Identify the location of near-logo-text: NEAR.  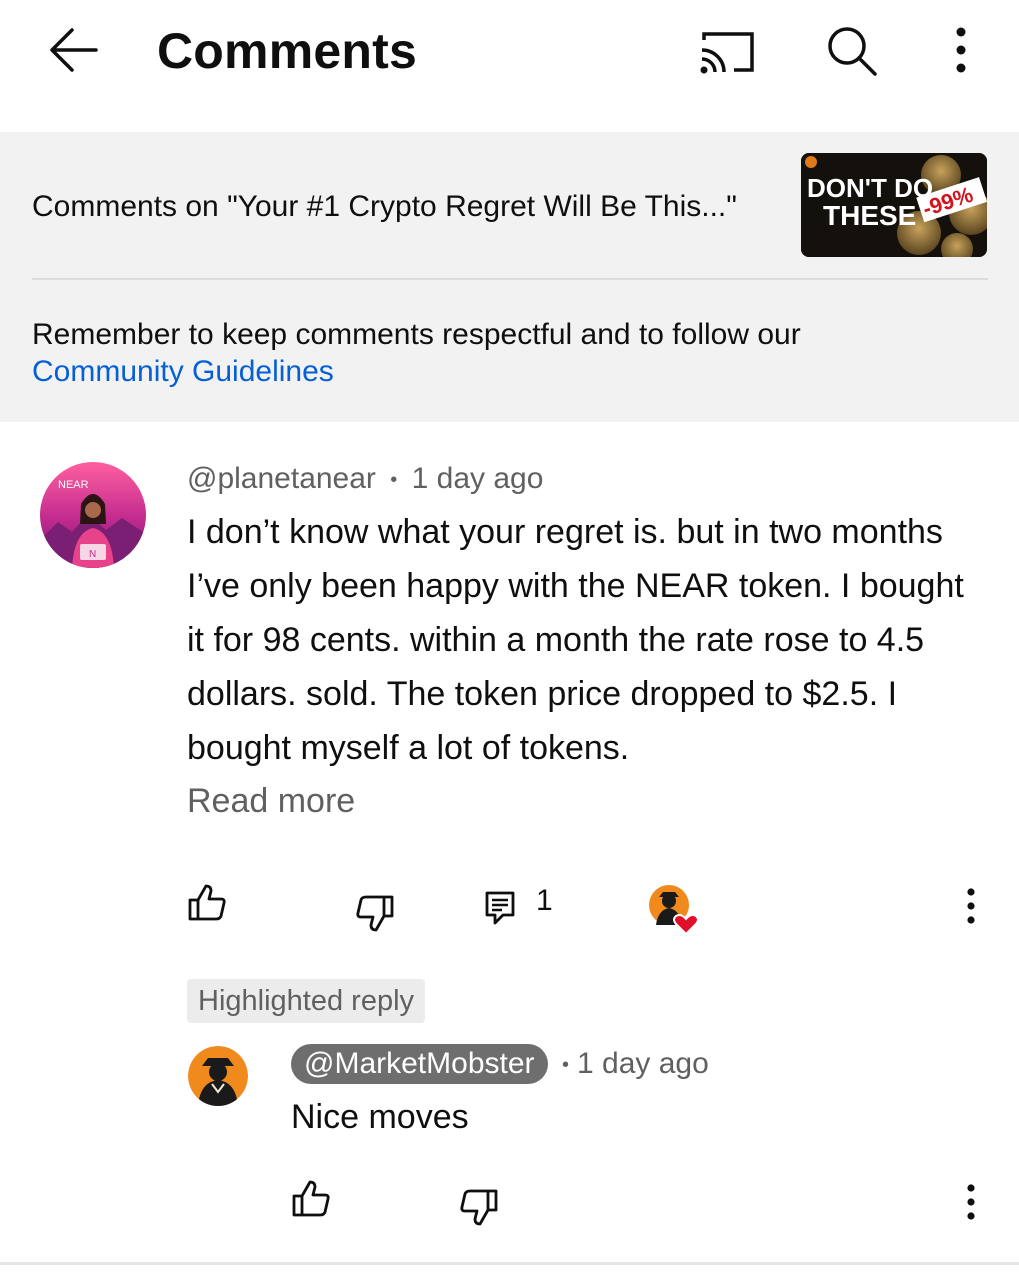
(73, 485).